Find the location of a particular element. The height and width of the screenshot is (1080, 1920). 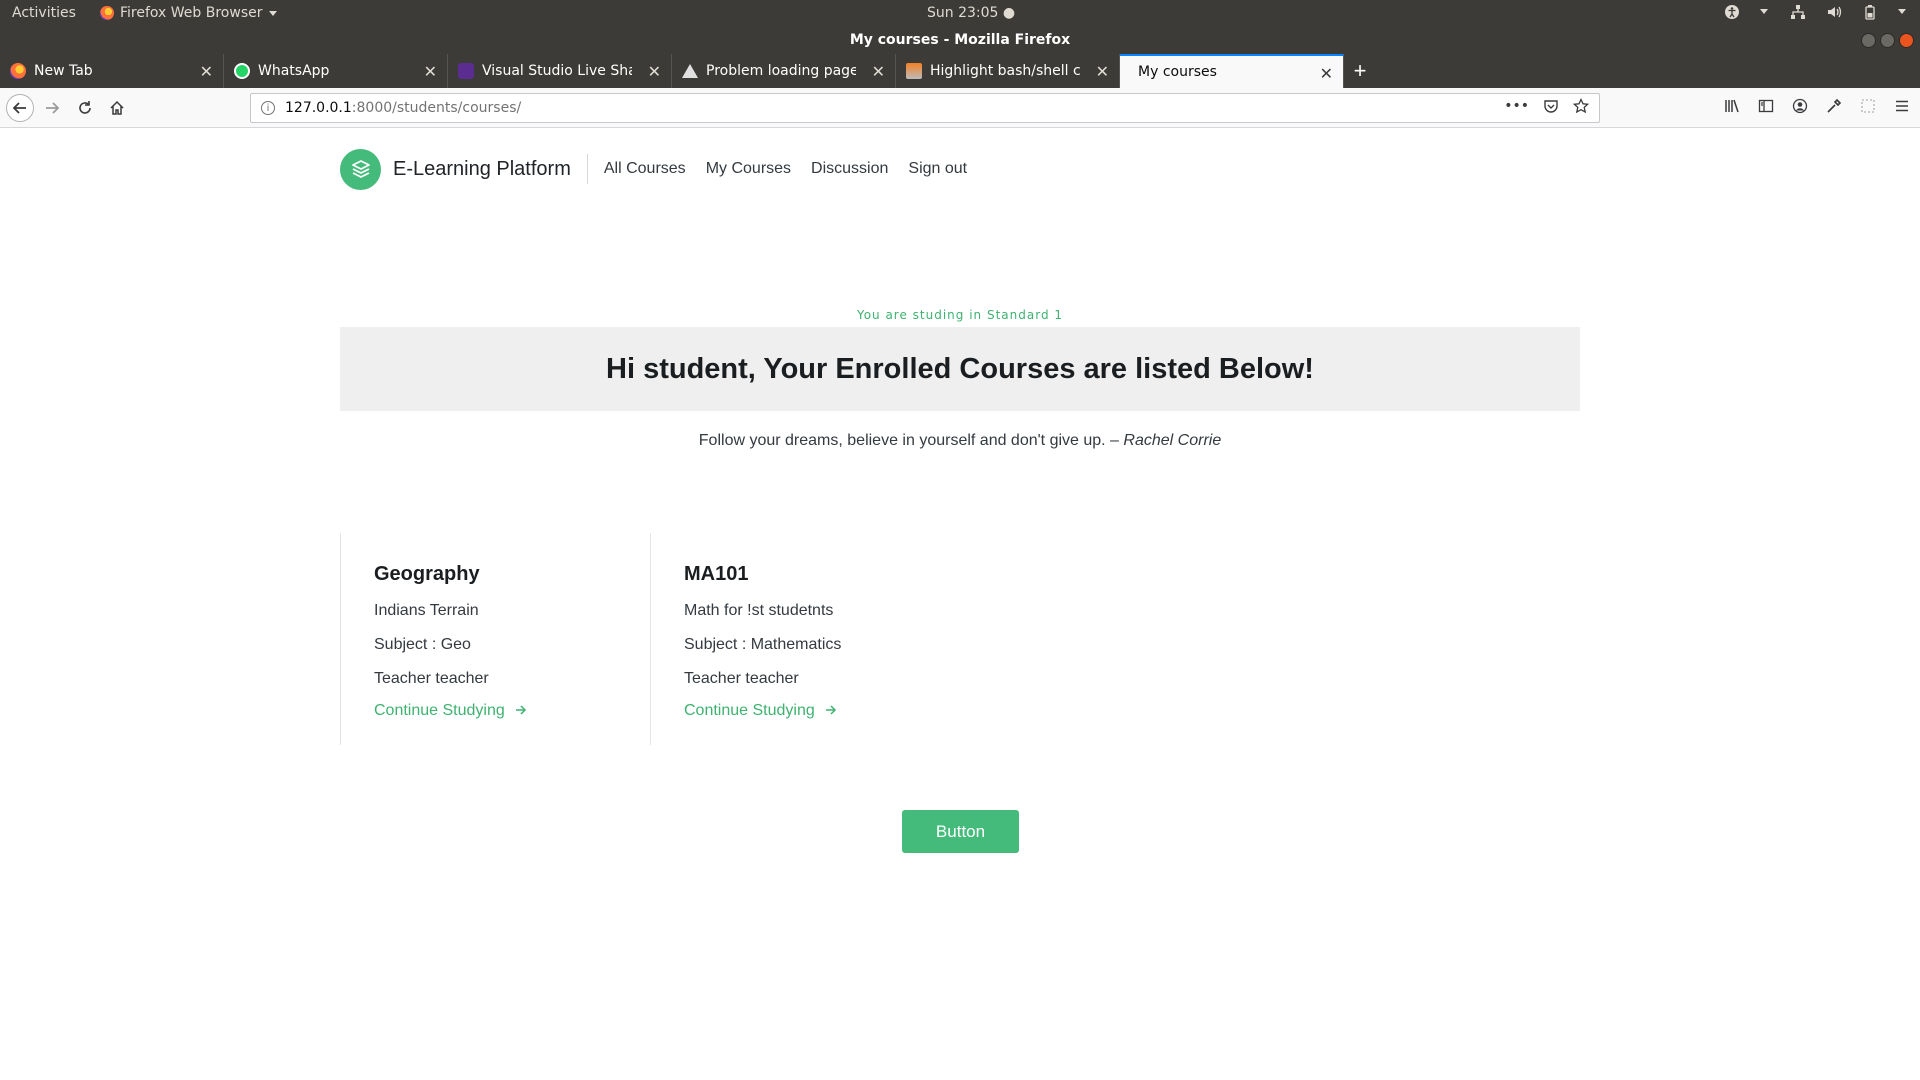

toolbar-right is located at coordinates (1817, 108).